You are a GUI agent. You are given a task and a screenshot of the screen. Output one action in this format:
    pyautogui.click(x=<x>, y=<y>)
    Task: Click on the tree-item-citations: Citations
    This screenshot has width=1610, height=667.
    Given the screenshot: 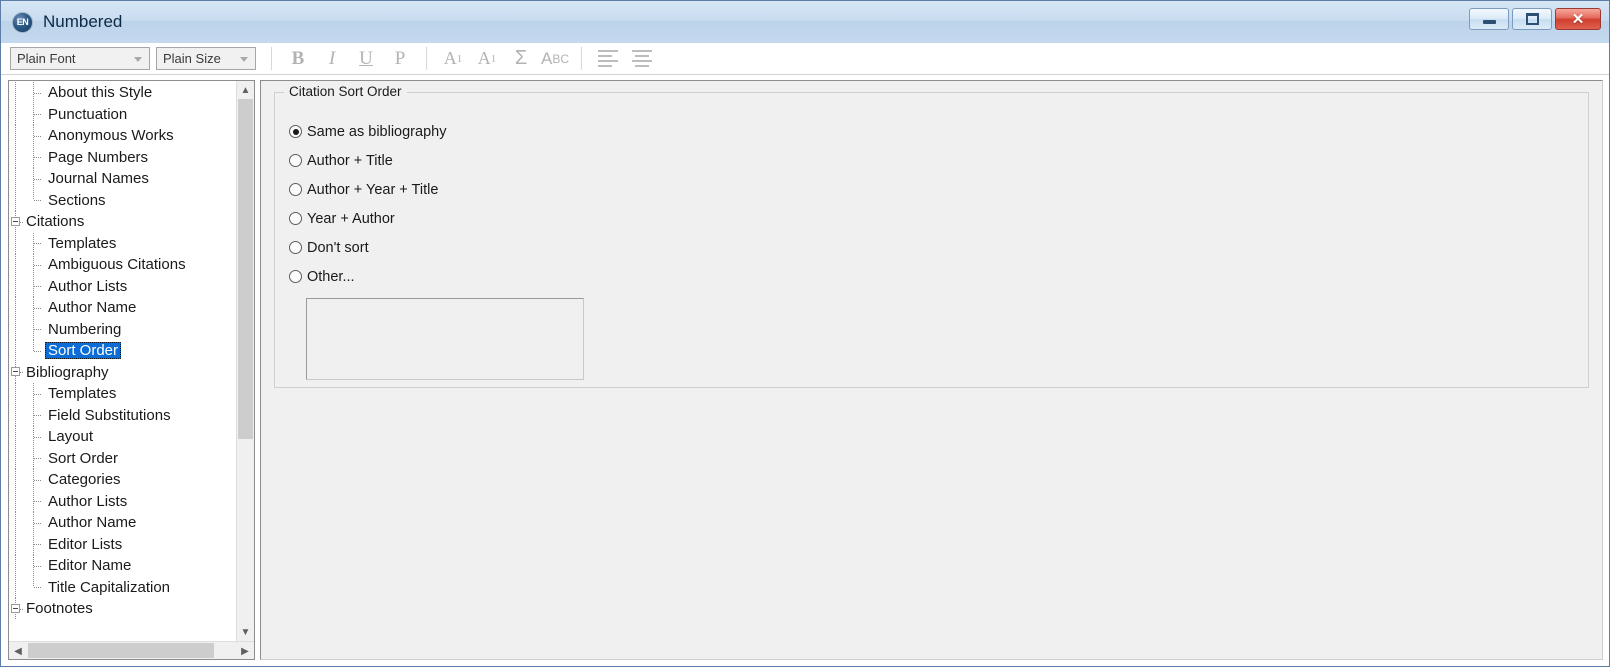 What is the action you would take?
    pyautogui.click(x=122, y=222)
    